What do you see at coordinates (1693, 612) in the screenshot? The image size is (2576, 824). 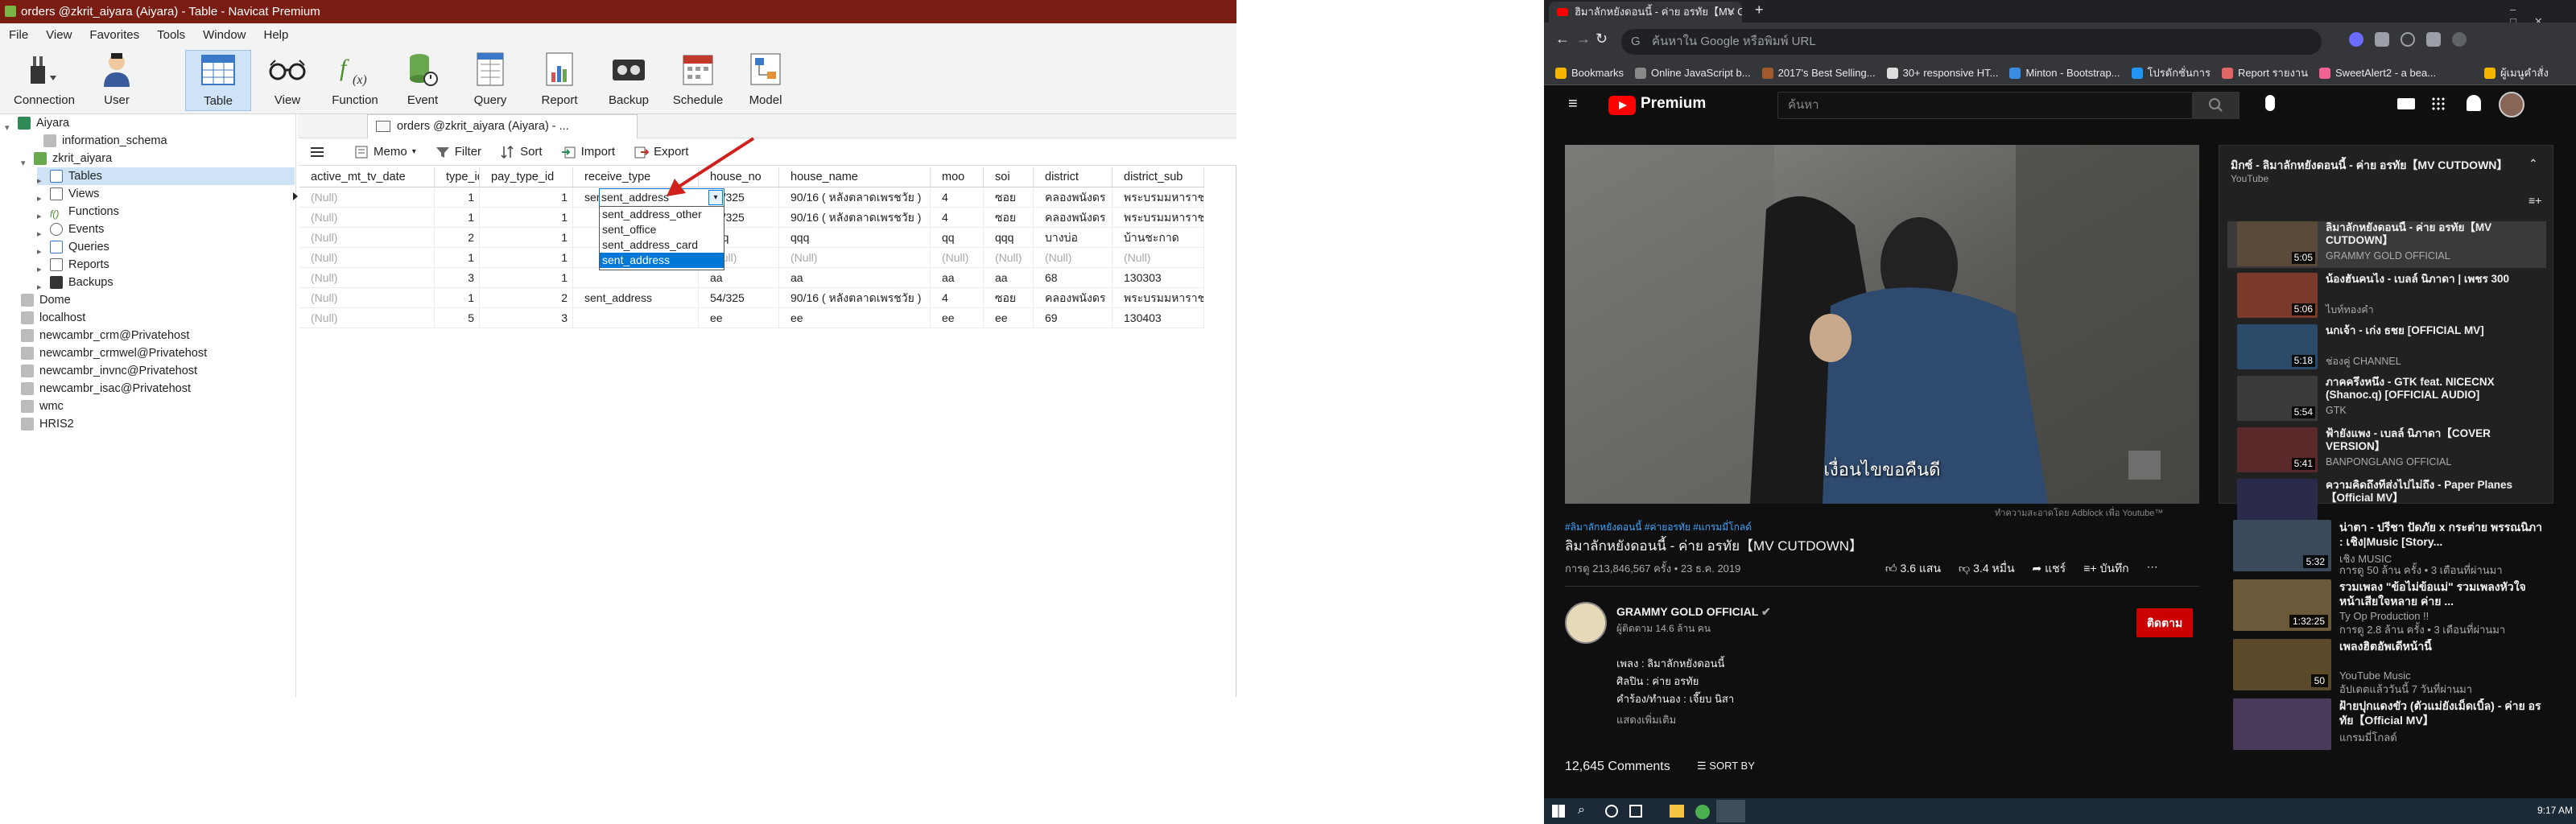 I see `channel-name: GRAMMY GOLD OFFICIAL ✔` at bounding box center [1693, 612].